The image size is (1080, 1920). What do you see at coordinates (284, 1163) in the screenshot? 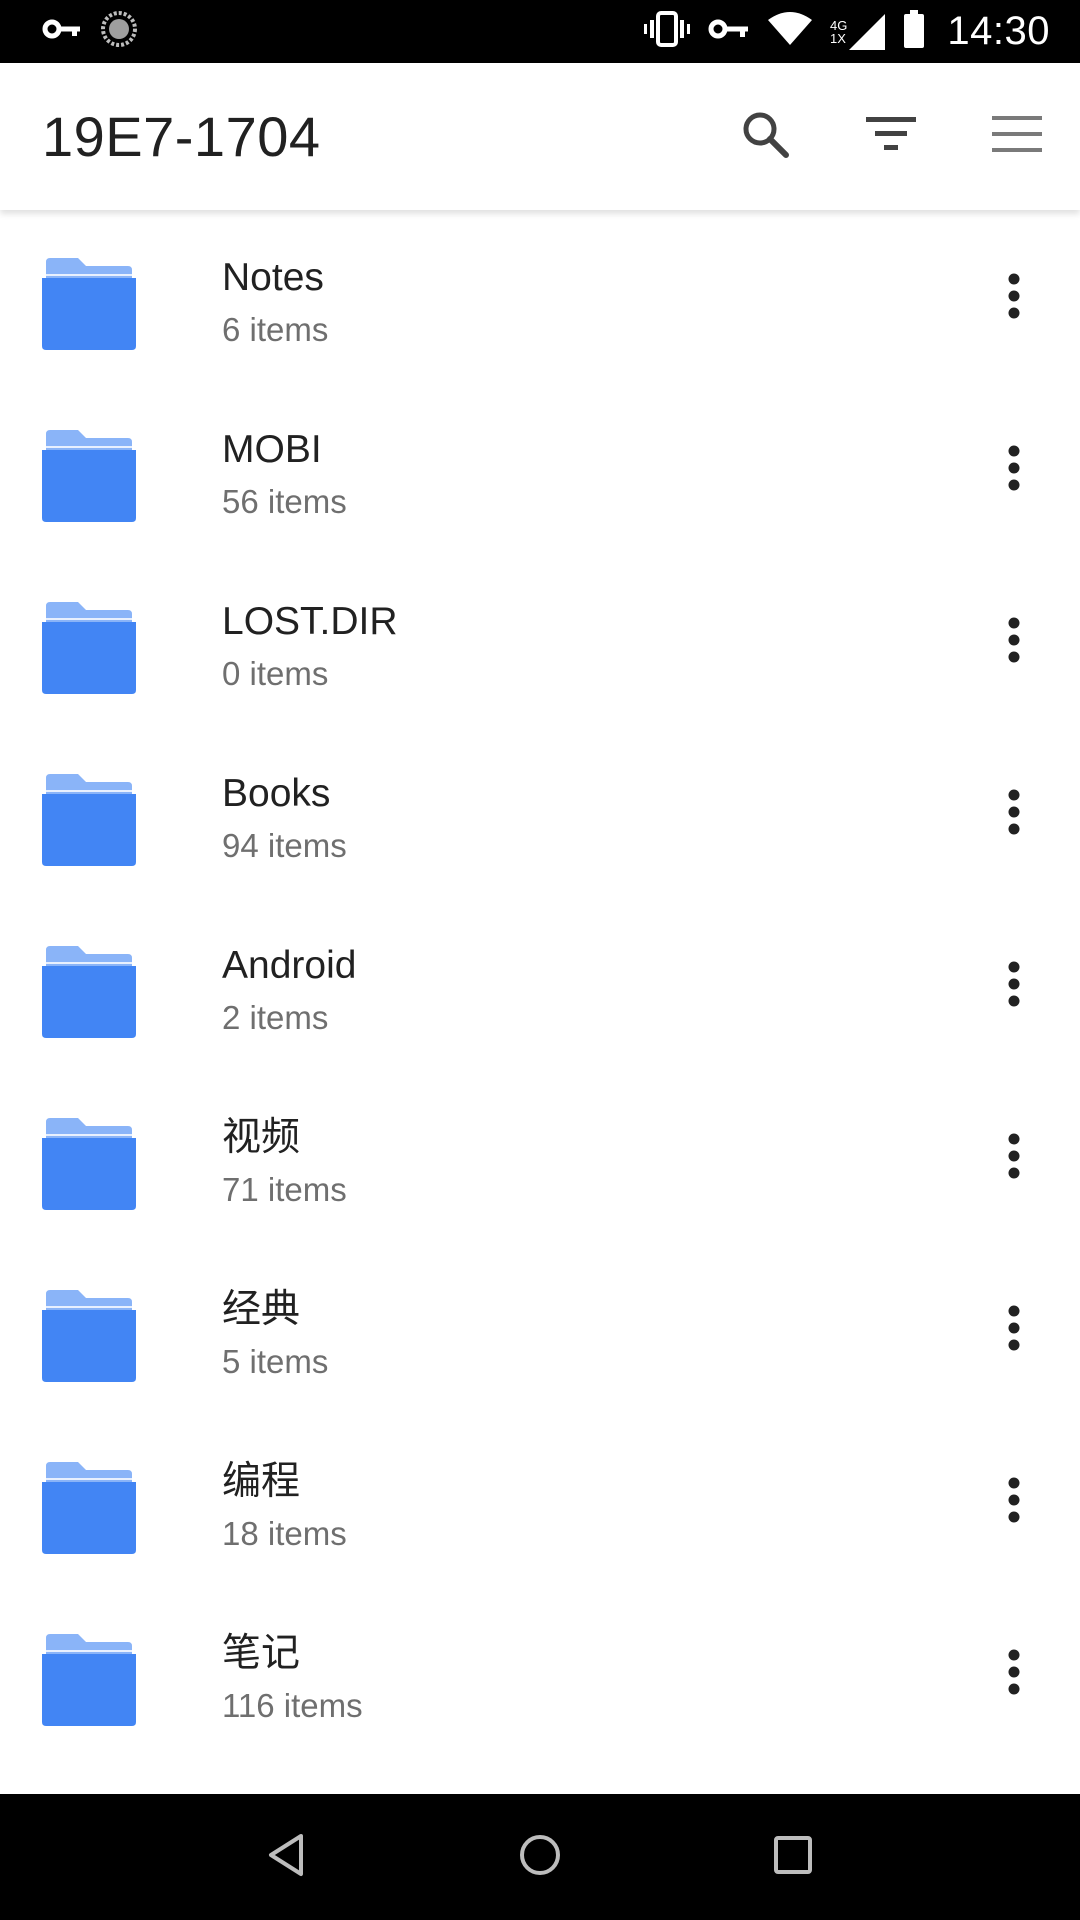
I see `folder-texts: 视频 71 items` at bounding box center [284, 1163].